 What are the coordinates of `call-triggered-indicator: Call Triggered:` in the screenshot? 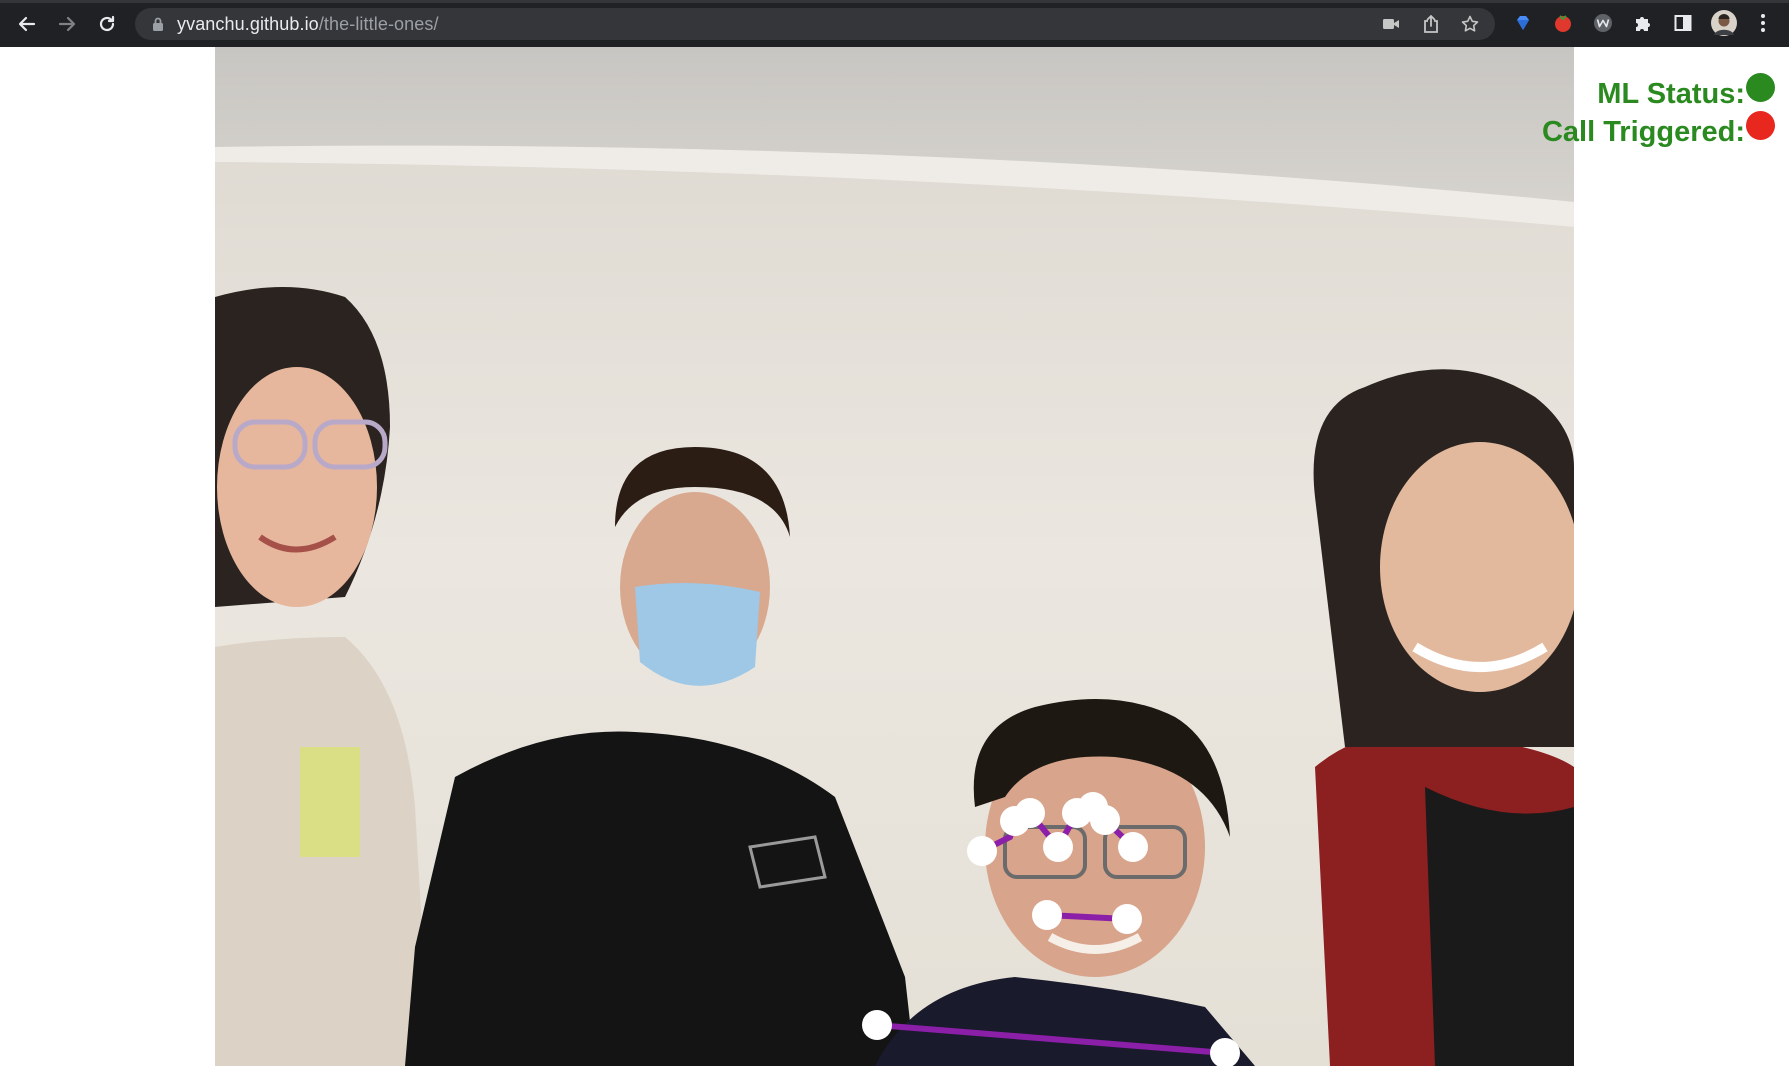 It's located at (1658, 130).